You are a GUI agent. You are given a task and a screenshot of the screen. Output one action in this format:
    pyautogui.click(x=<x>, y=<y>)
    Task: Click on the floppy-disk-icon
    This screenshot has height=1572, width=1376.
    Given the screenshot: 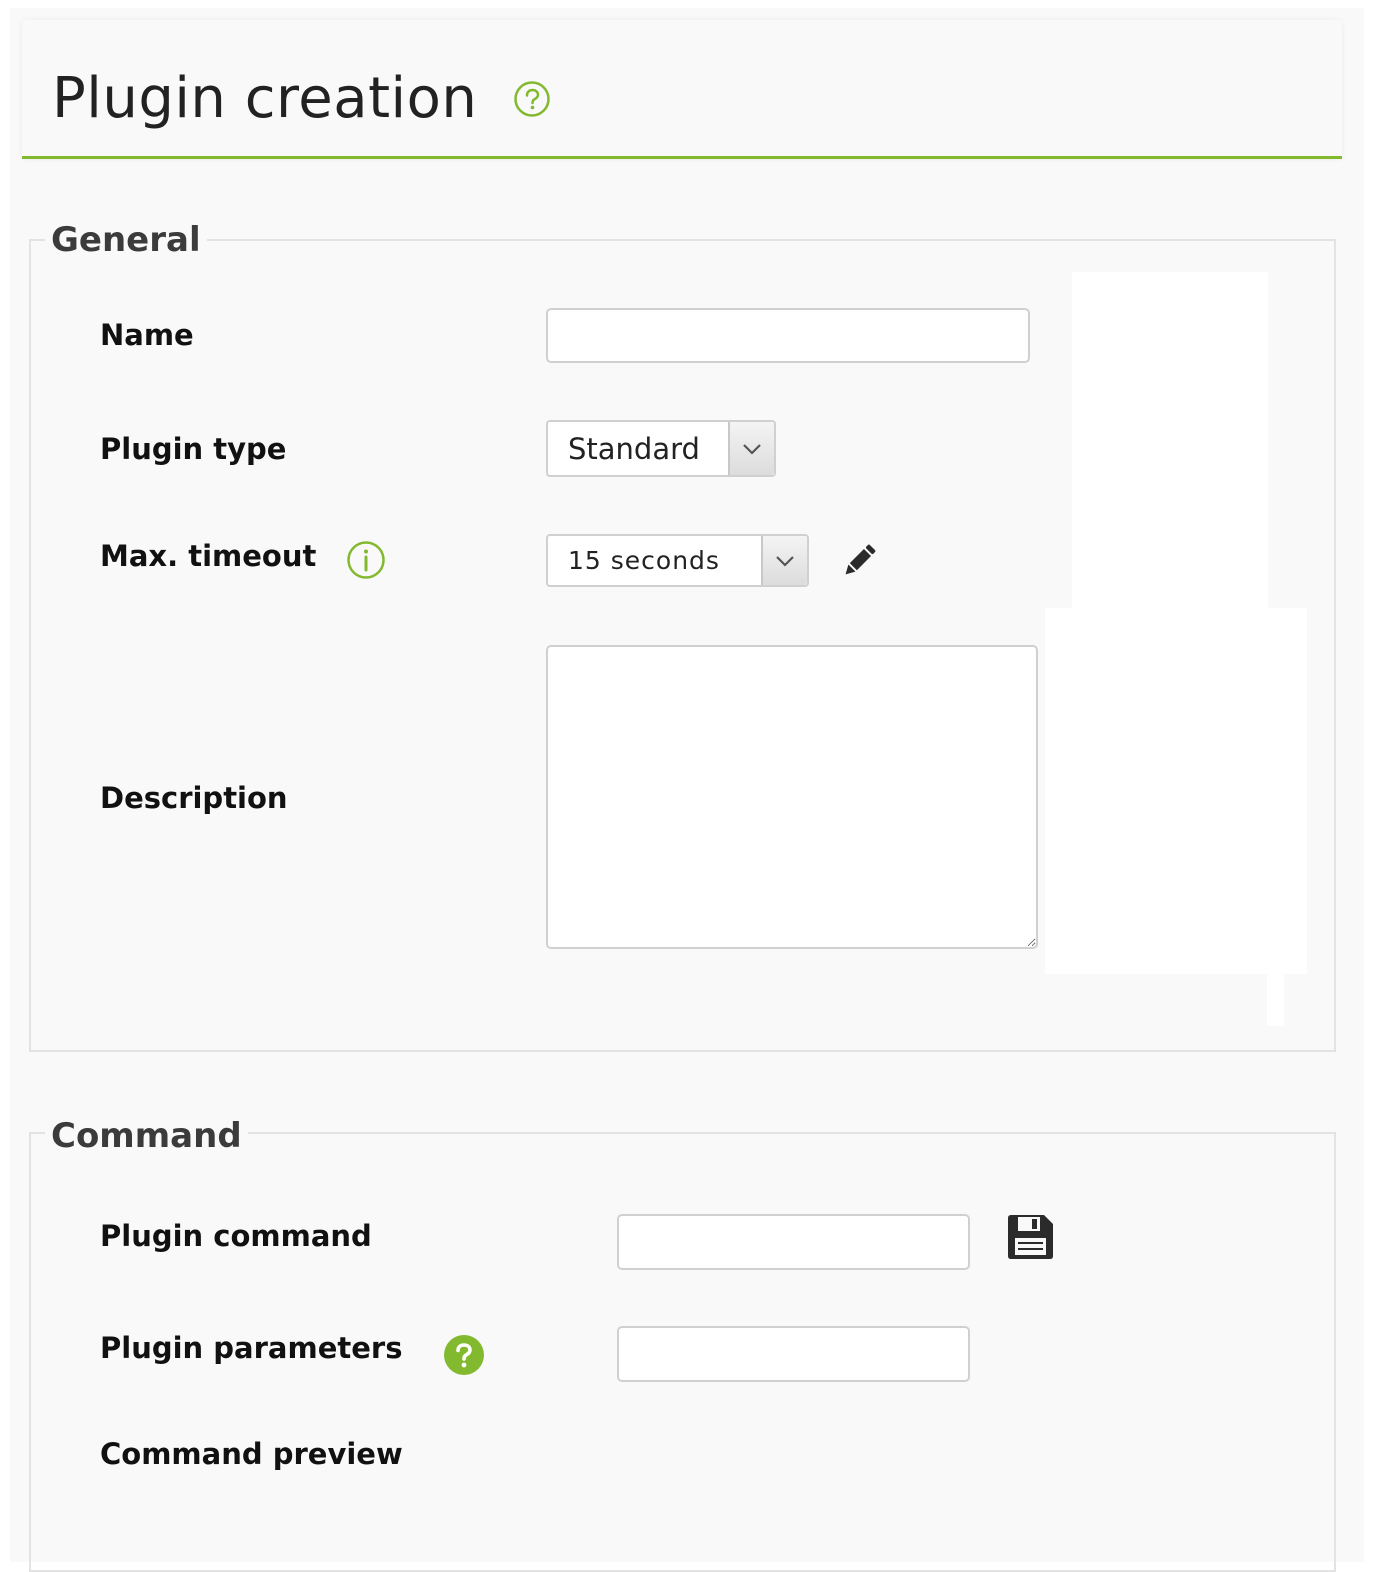 What is the action you would take?
    pyautogui.click(x=1030, y=1237)
    